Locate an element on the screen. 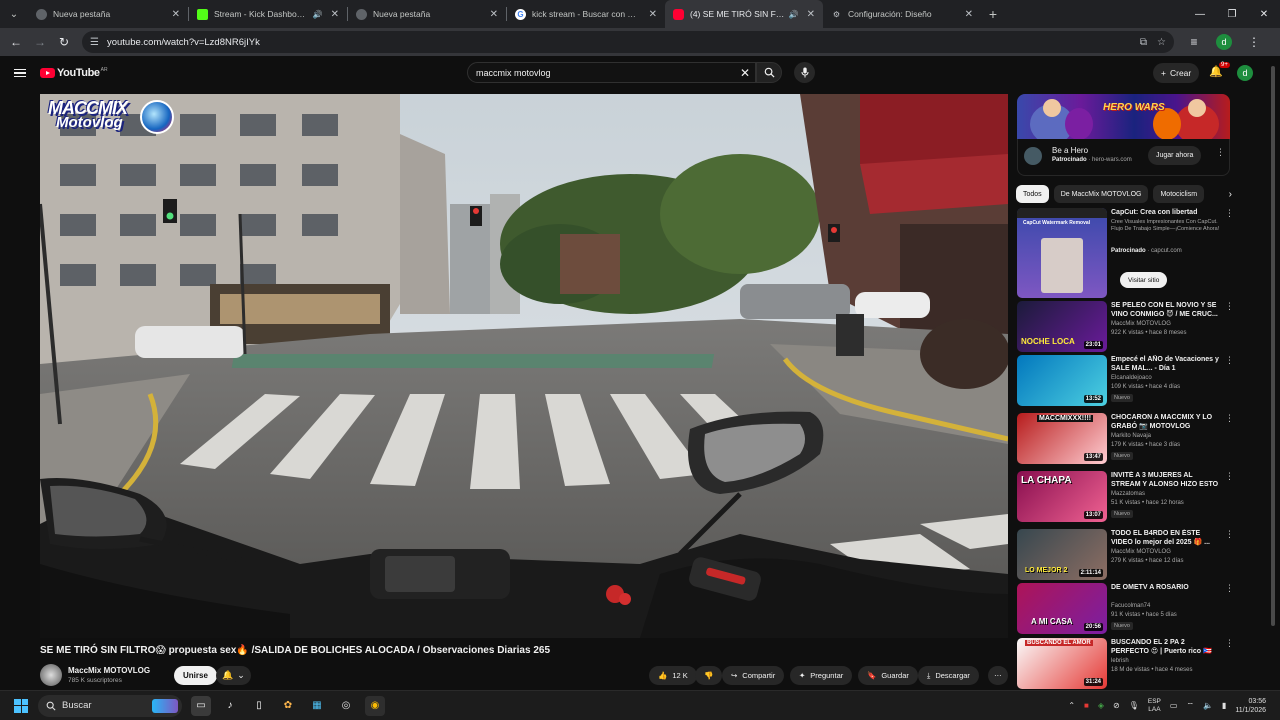 The width and height of the screenshot is (1280, 720). taskbar-clock: 03:56 11/1/2026 is located at coordinates (1250, 706).